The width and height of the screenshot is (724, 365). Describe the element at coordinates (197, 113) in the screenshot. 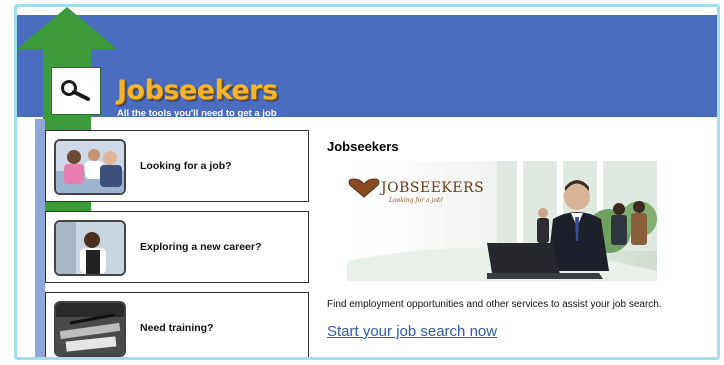

I see `site-tagline: All the tools you'll need to get a job` at that location.